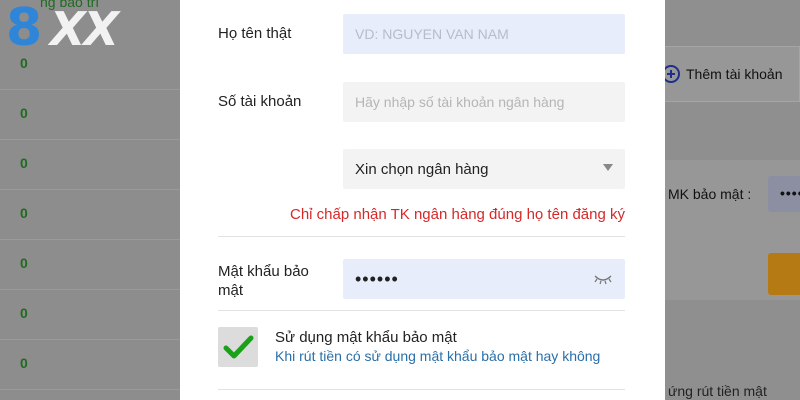 The height and width of the screenshot is (400, 800). Describe the element at coordinates (784, 274) in the screenshot. I see `background-submit-button` at that location.